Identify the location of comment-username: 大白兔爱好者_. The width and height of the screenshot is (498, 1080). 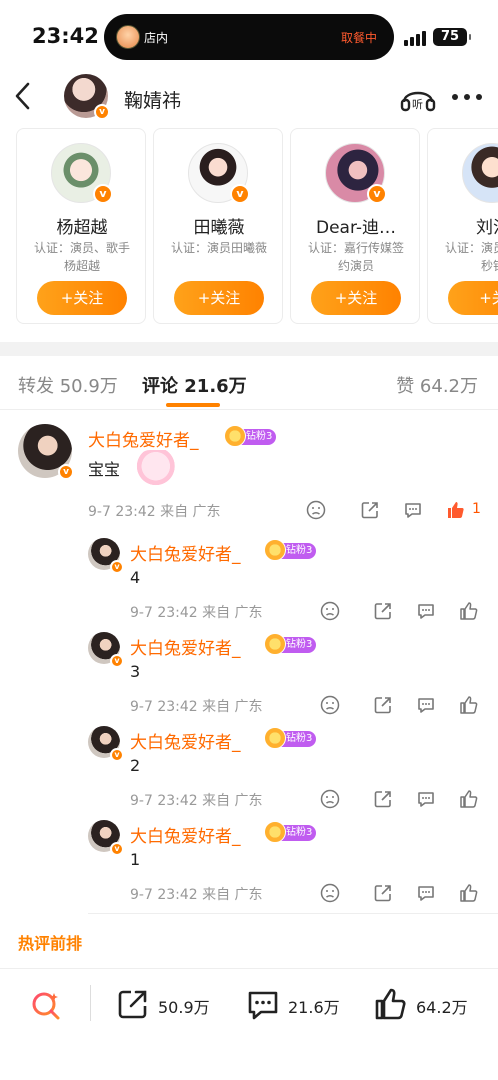
(143, 438).